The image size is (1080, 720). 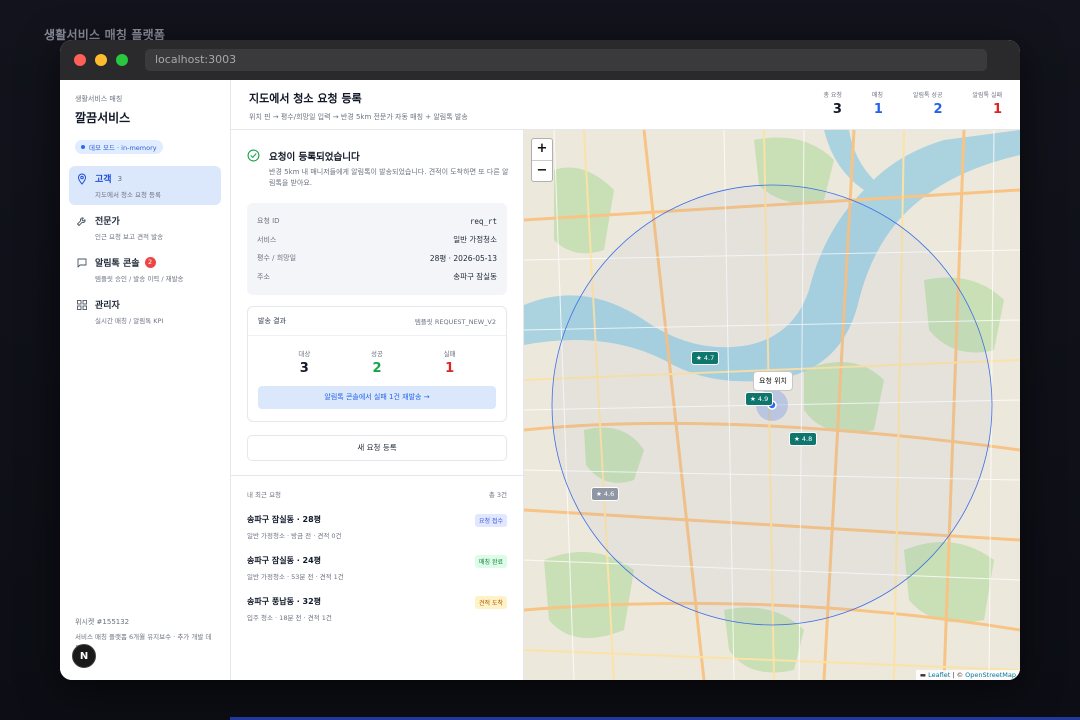 What do you see at coordinates (289, 618) in the screenshot?
I see `list-item-sub: 입주 청소 · 18분 전 · 견적 1건` at bounding box center [289, 618].